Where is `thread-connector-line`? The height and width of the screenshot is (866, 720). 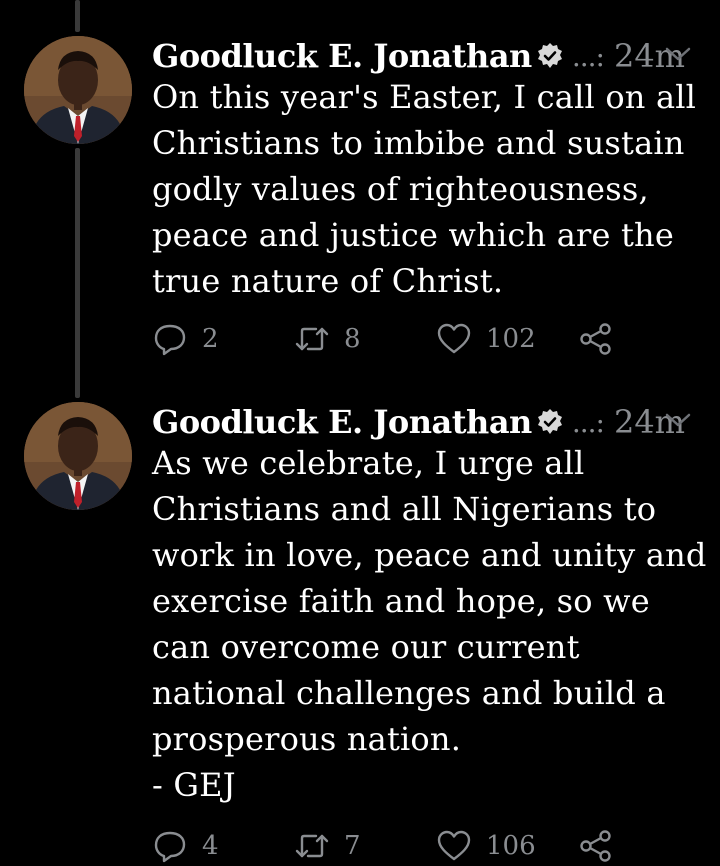
thread-connector-line is located at coordinates (77, 16).